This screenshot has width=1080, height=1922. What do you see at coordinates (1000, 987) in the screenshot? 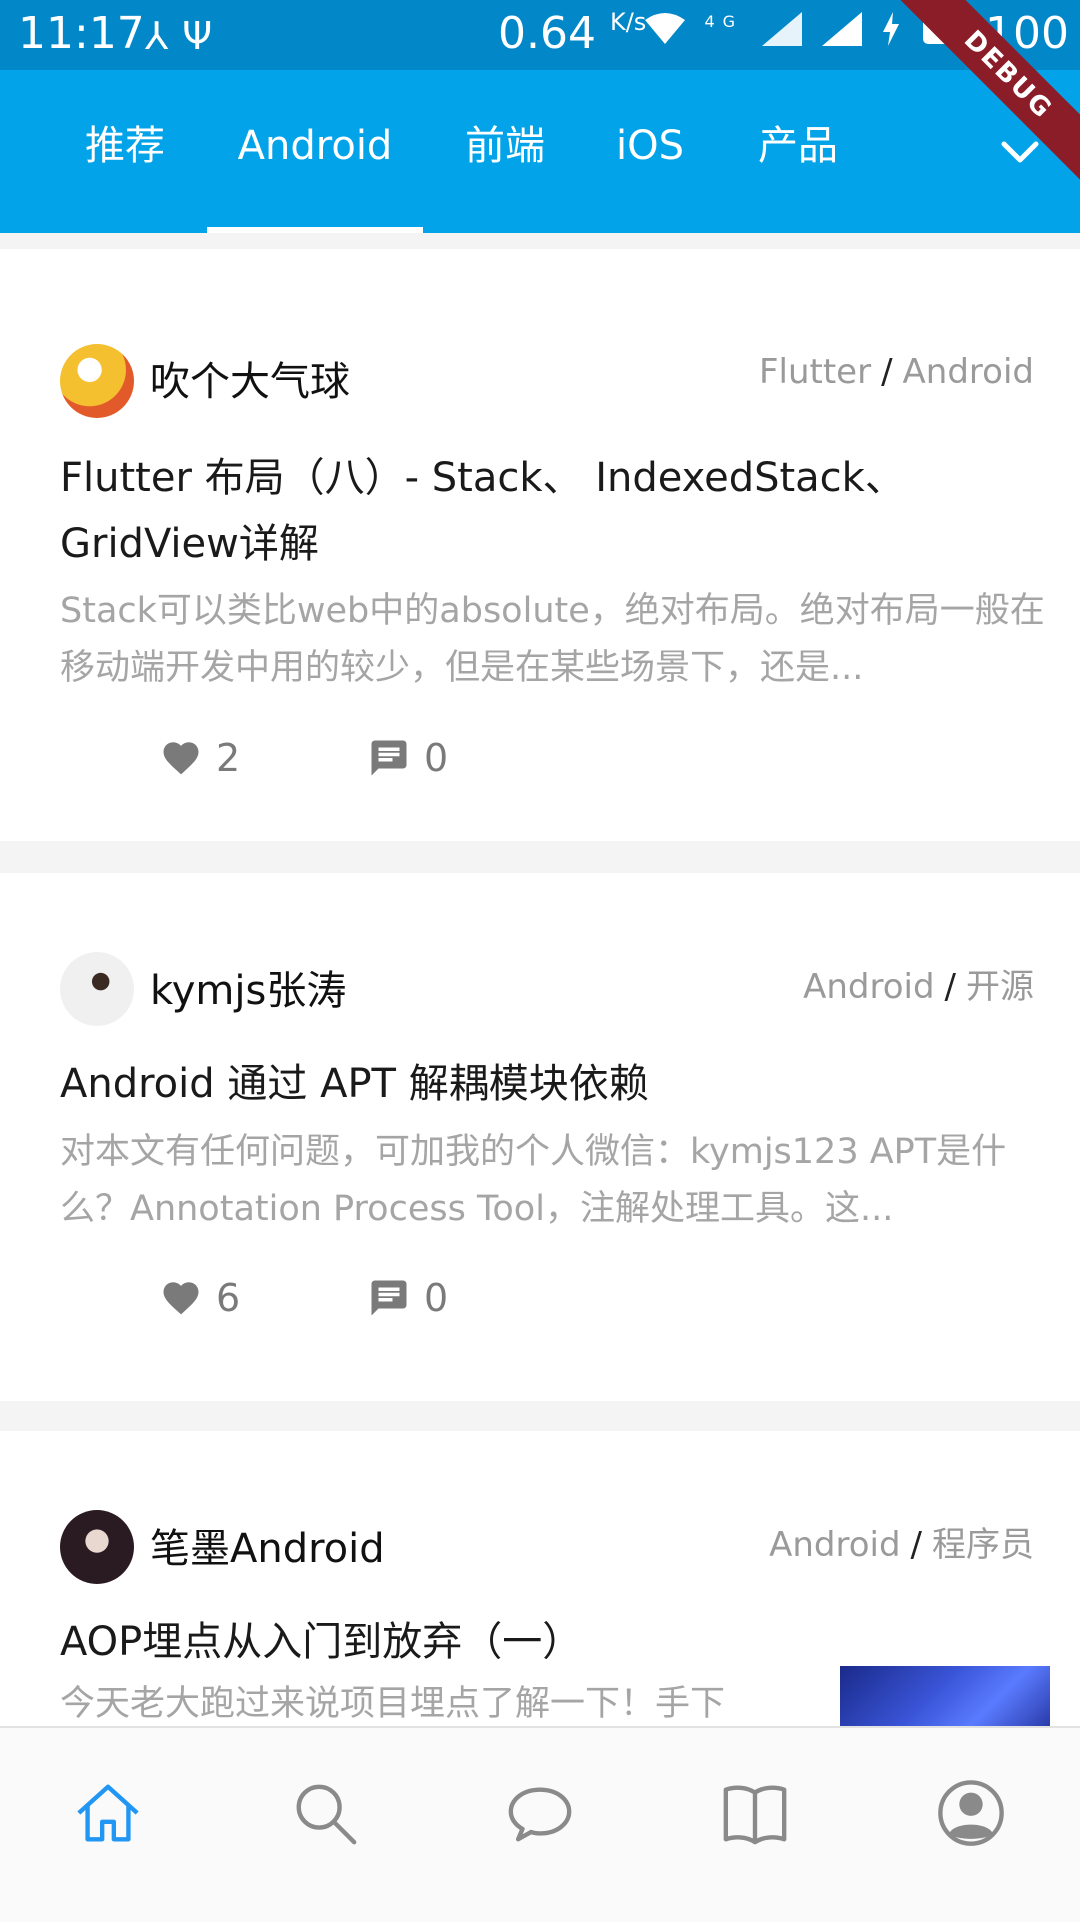
I see `tag: 开源` at bounding box center [1000, 987].